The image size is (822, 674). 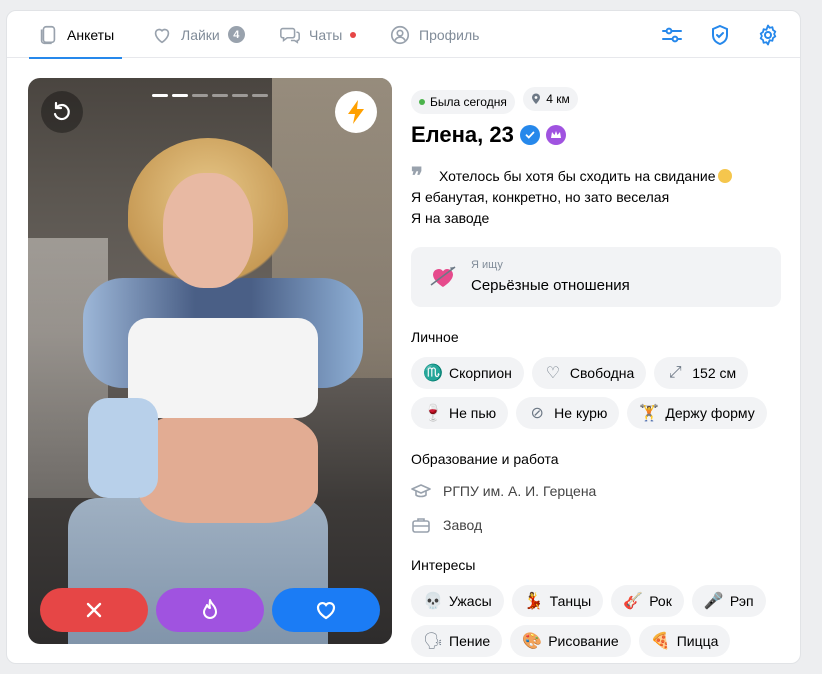 What do you see at coordinates (485, 459) in the screenshot?
I see `section-title-education: Образование и работа` at bounding box center [485, 459].